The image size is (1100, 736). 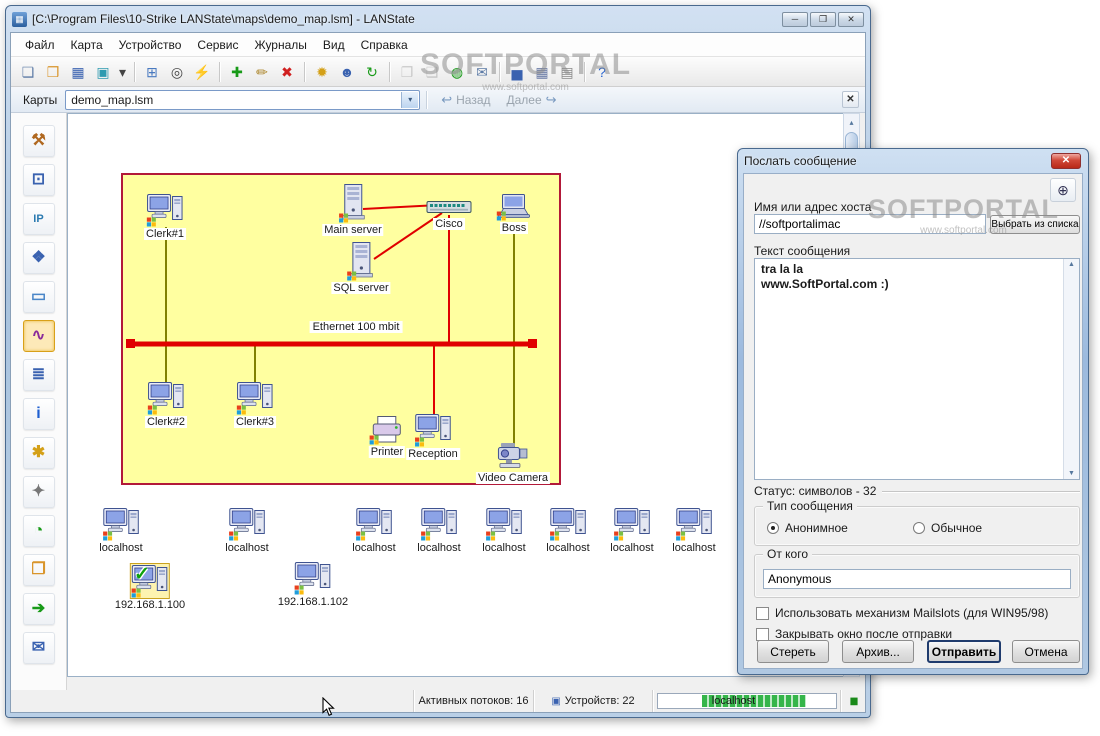 What do you see at coordinates (762, 634) in the screenshot?
I see `close-after-send-checkbox` at bounding box center [762, 634].